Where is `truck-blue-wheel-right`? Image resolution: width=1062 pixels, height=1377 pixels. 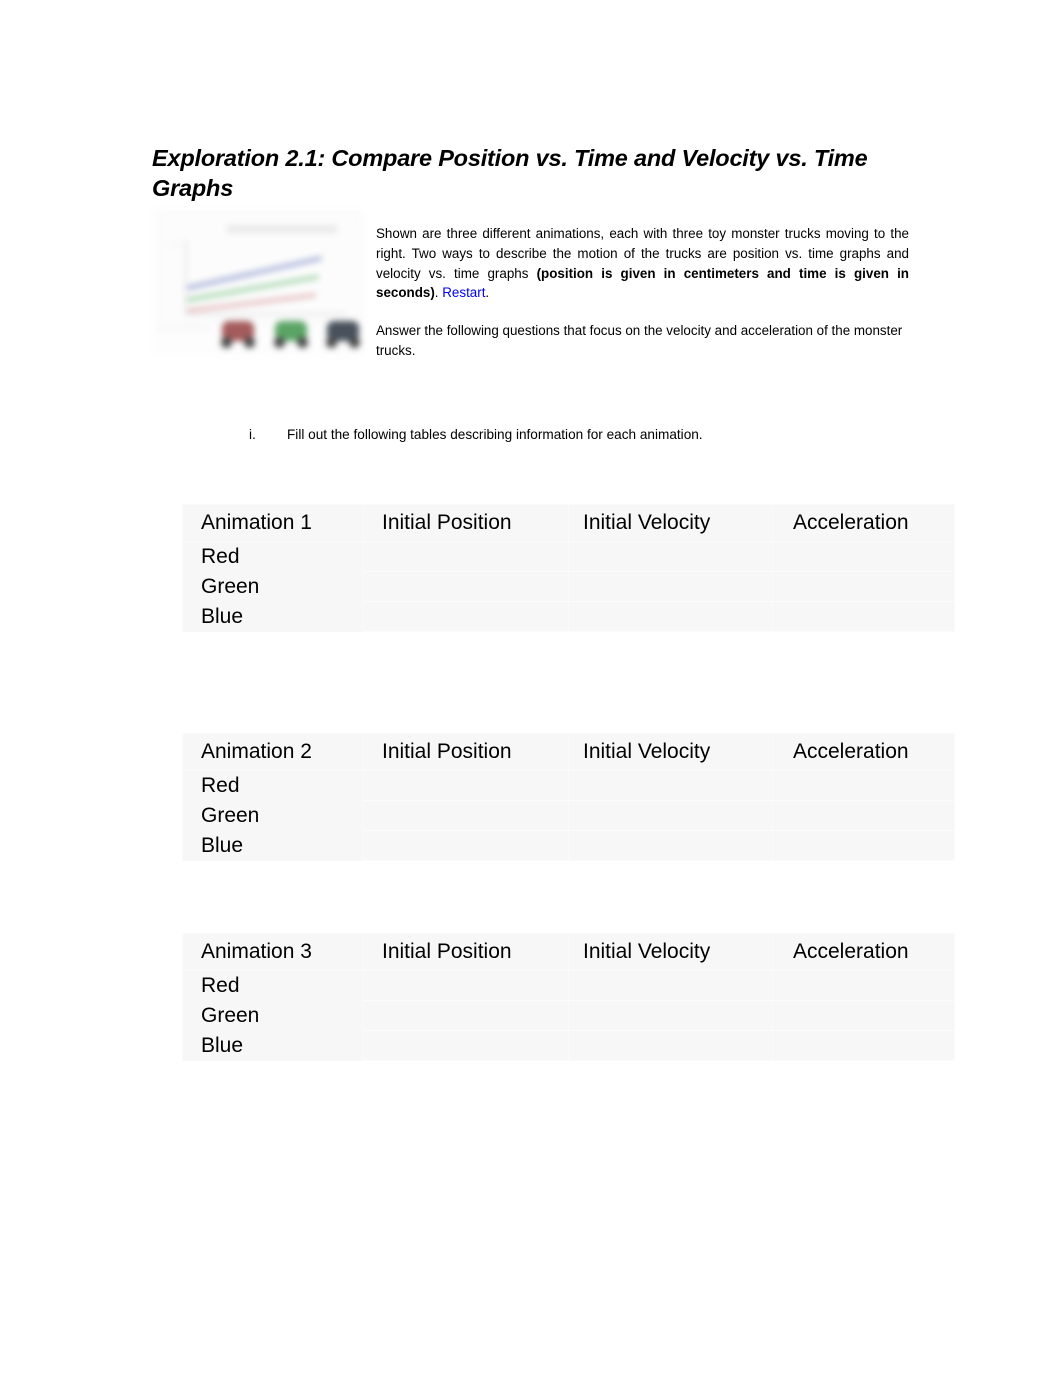 truck-blue-wheel-right is located at coordinates (354, 342).